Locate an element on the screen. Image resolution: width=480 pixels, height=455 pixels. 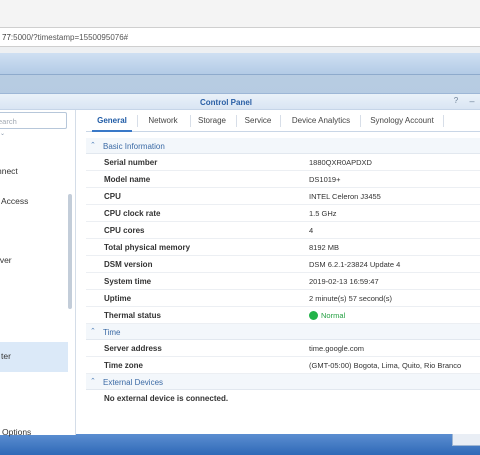
info-row: CPU cores 4 is located at coordinates (283, 230).